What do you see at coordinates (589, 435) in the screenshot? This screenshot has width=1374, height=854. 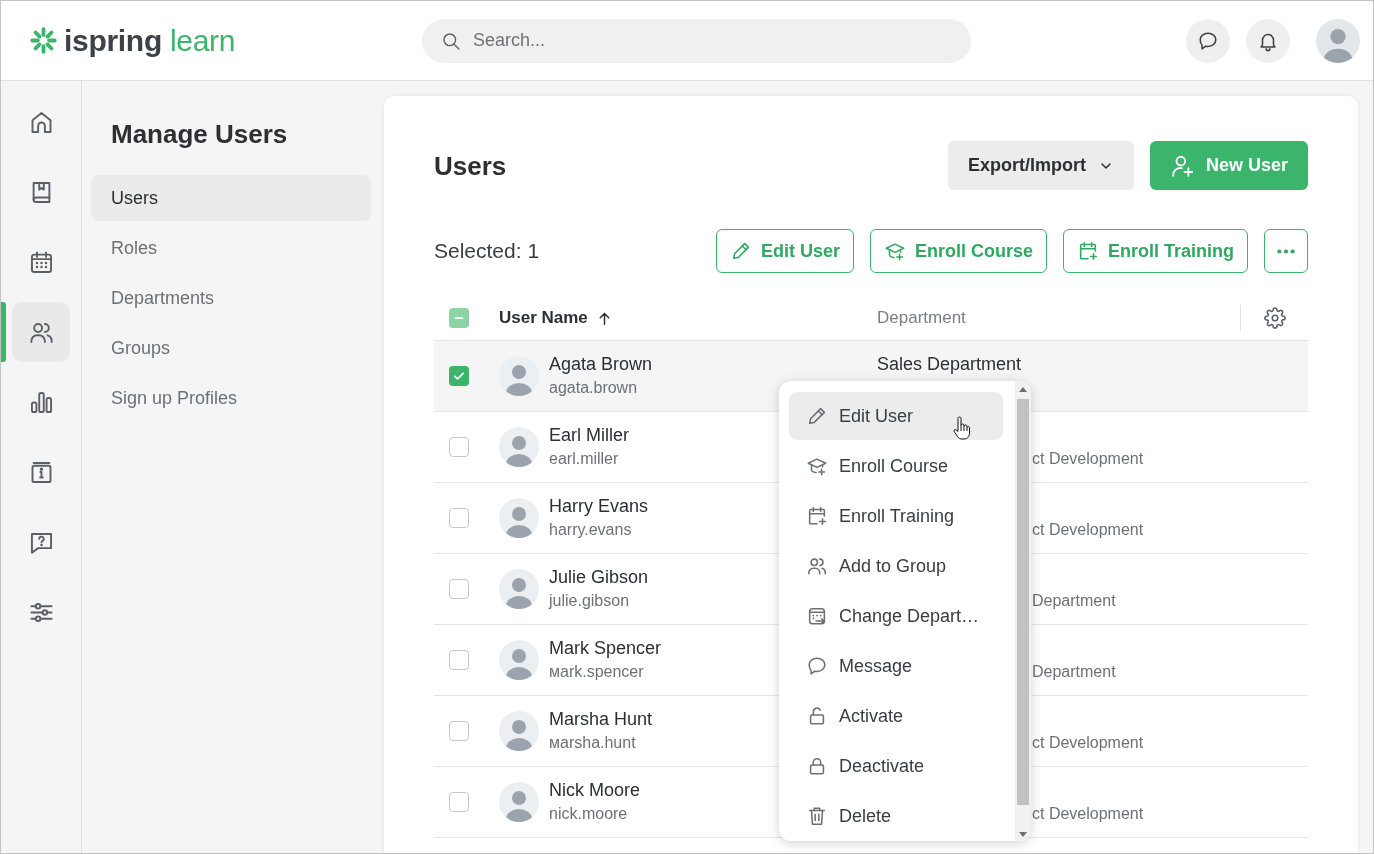 I see `user-name: Earl Miller` at bounding box center [589, 435].